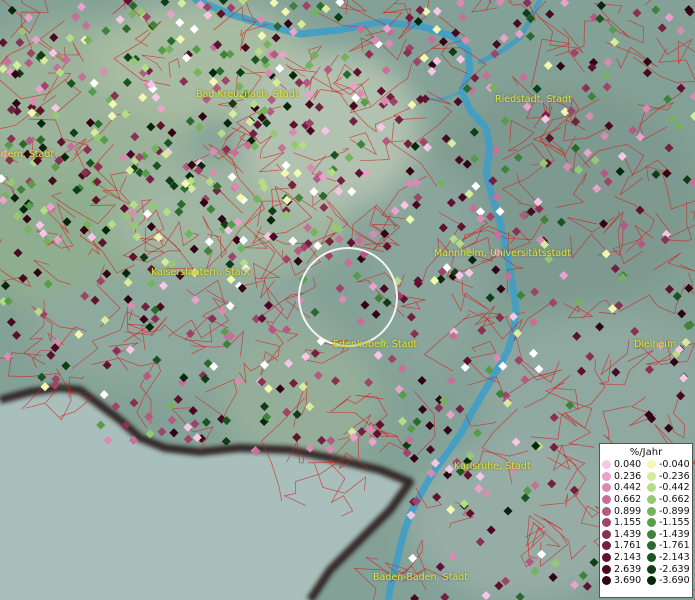 This screenshot has height=600, width=695. What do you see at coordinates (247, 94) in the screenshot?
I see `city-label-bad-kreuznach: Bad Kreuznach, Stadt` at bounding box center [247, 94].